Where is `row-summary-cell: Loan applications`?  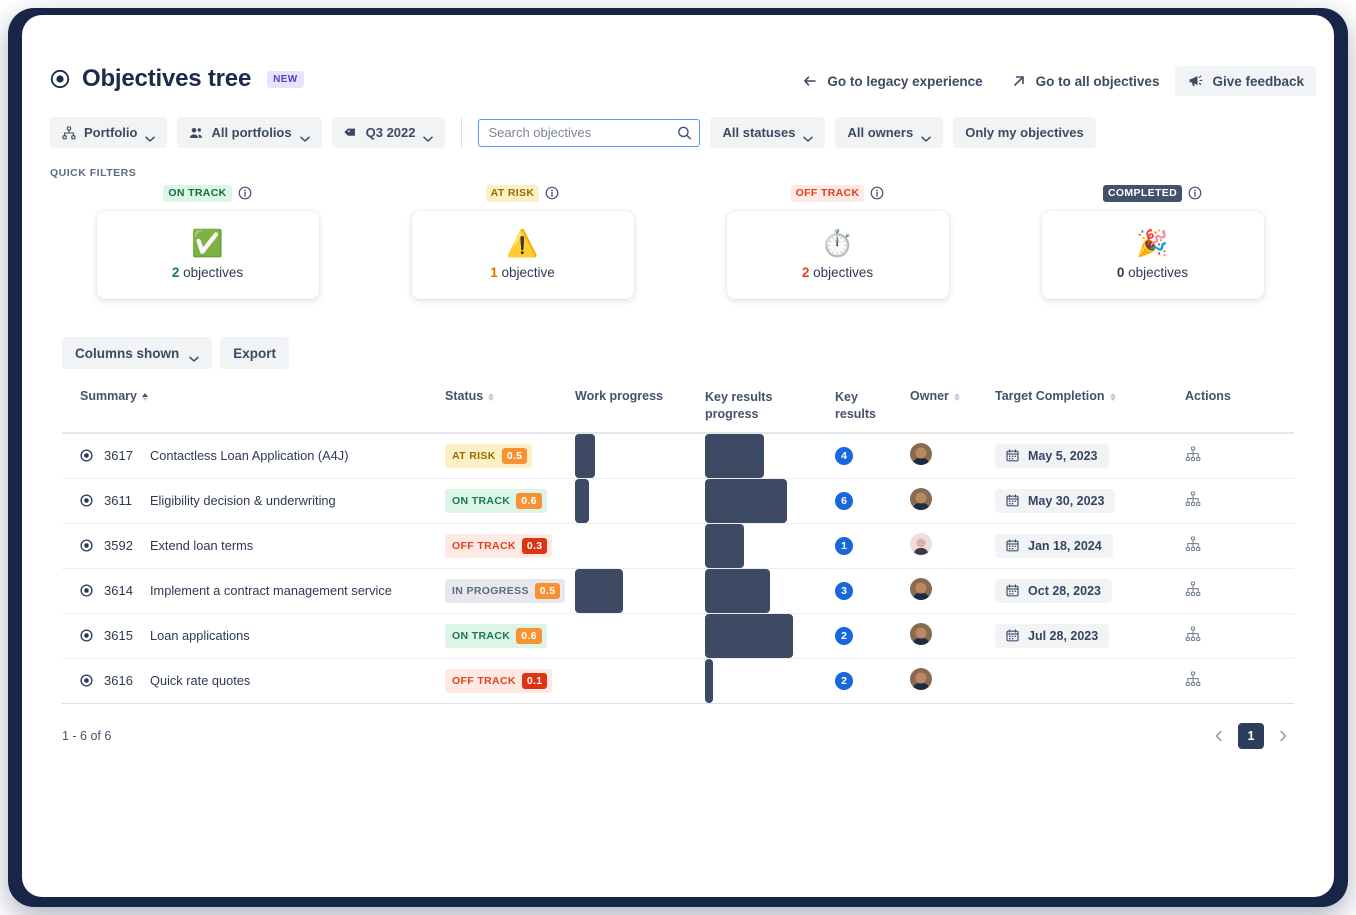 row-summary-cell: Loan applications is located at coordinates (298, 636).